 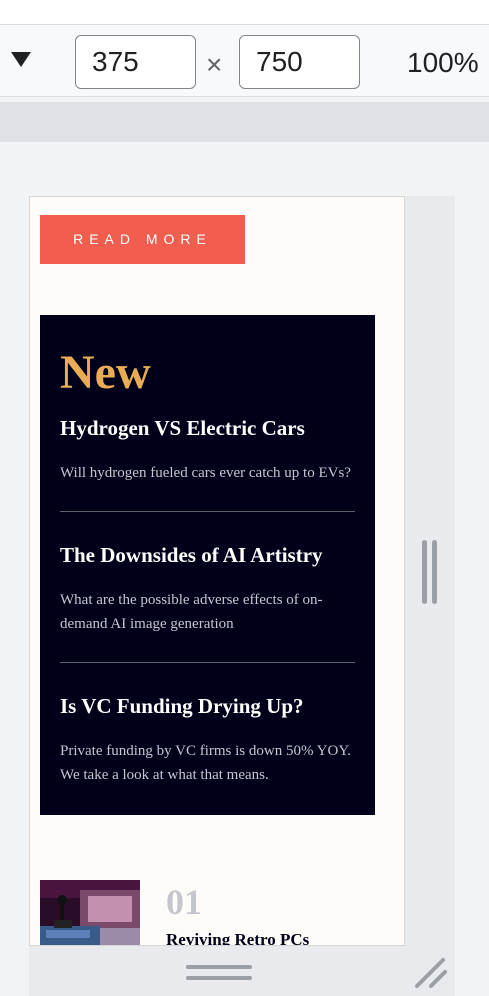 What do you see at coordinates (90, 912) in the screenshot?
I see `retro-pc-thumbnail` at bounding box center [90, 912].